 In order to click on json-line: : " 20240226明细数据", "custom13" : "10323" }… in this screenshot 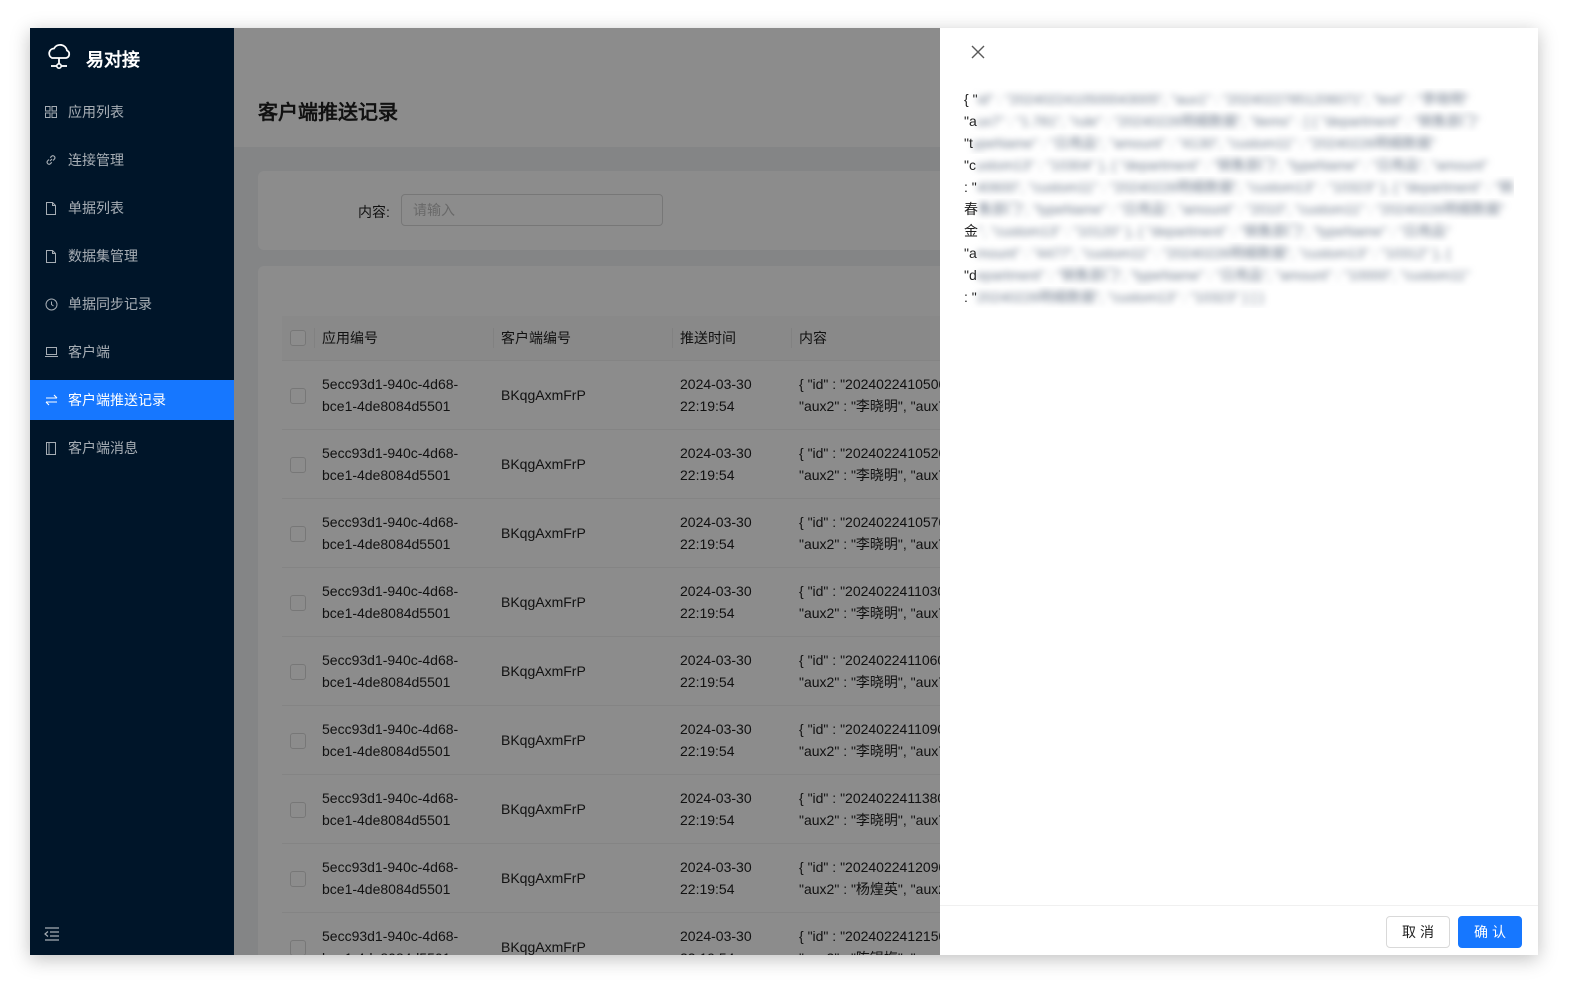, I will do `click(1239, 297)`.